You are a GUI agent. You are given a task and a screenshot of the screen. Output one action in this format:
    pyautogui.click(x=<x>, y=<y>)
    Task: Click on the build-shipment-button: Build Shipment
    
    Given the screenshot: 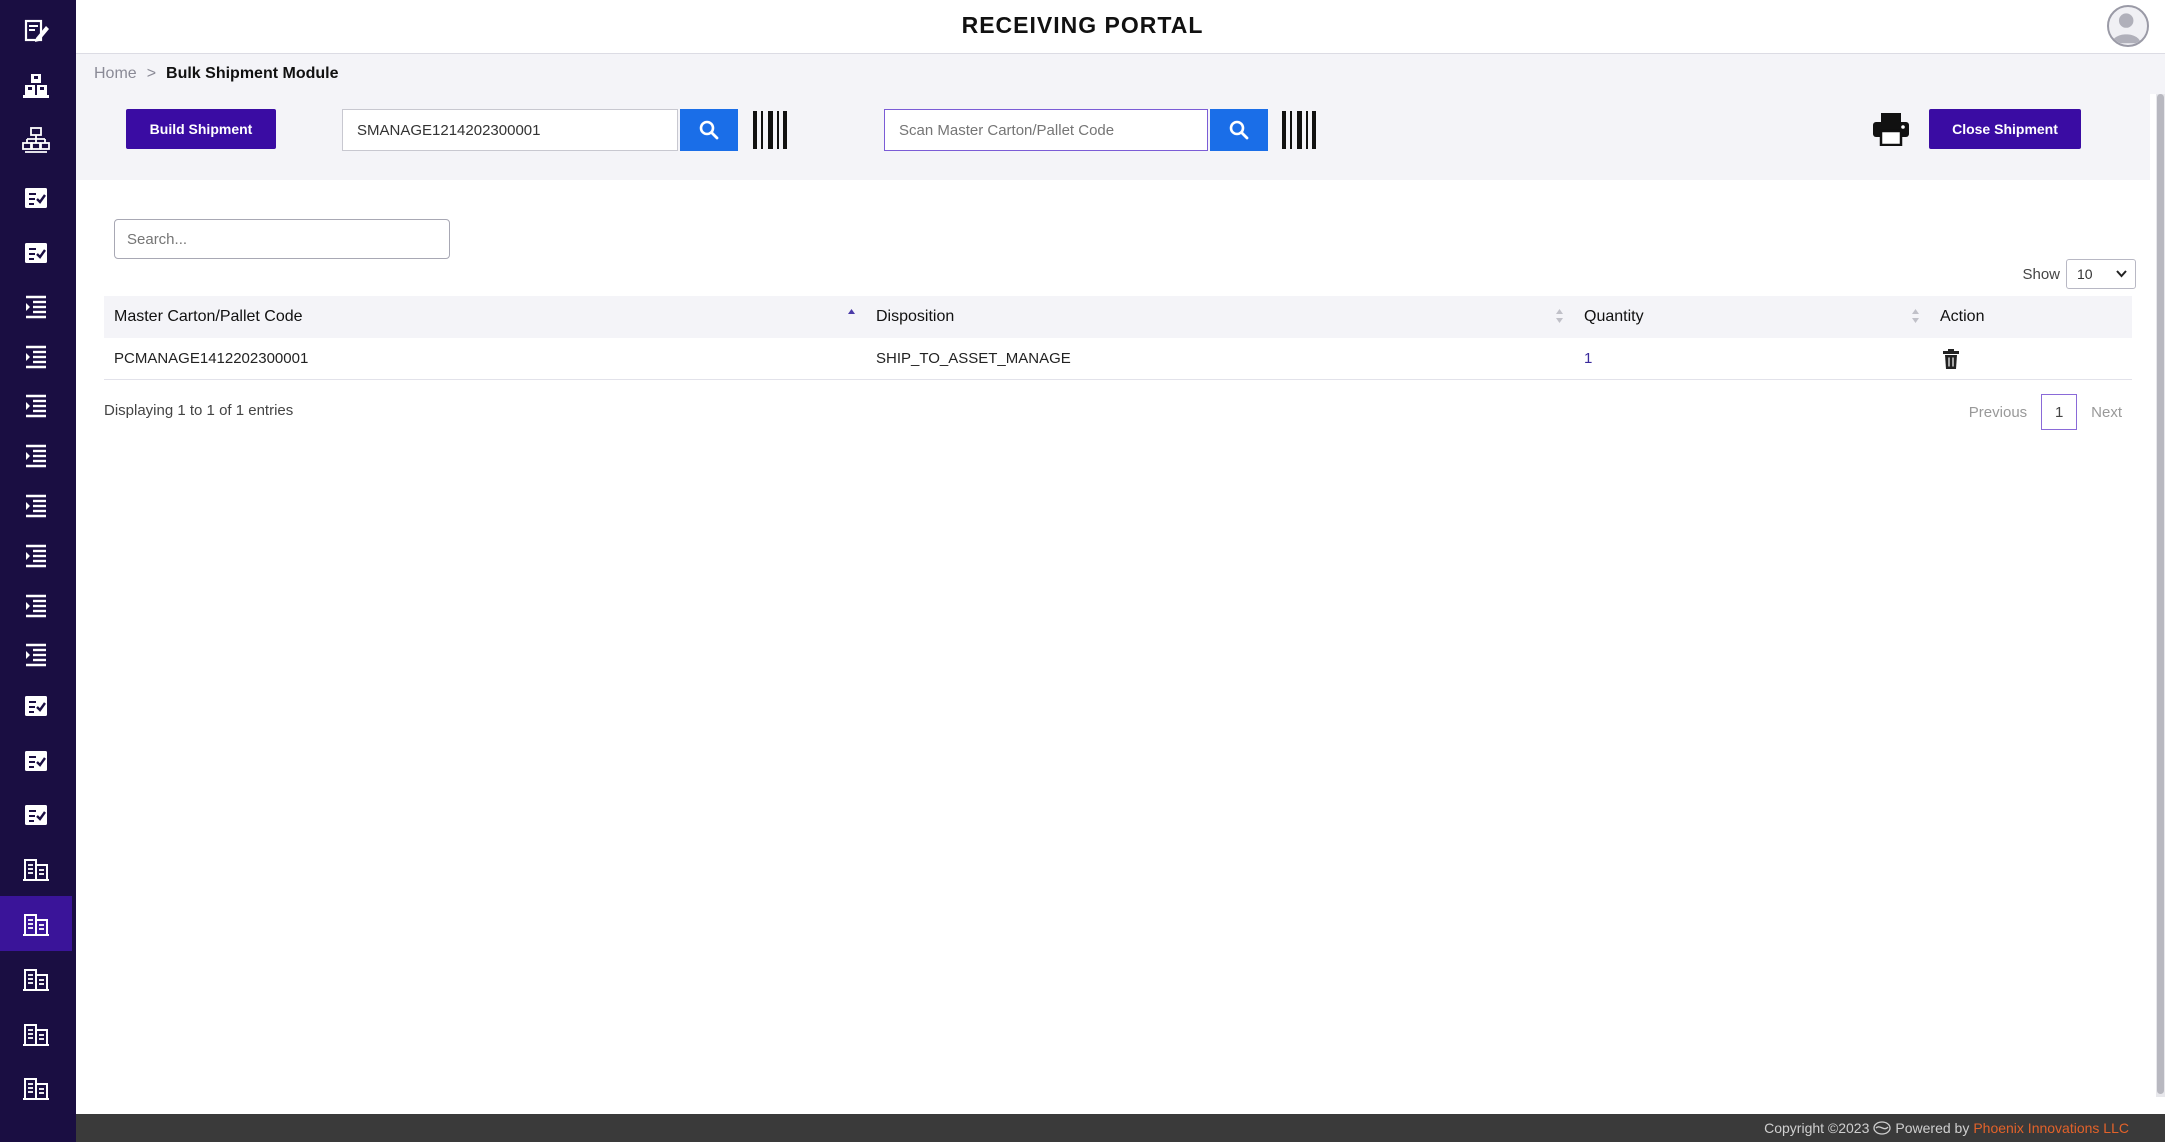 What is the action you would take?
    pyautogui.click(x=201, y=129)
    